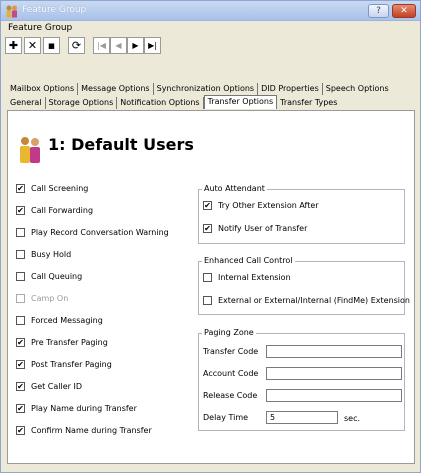  I want to click on transfer-code-label: Transfer Code, so click(231, 351).